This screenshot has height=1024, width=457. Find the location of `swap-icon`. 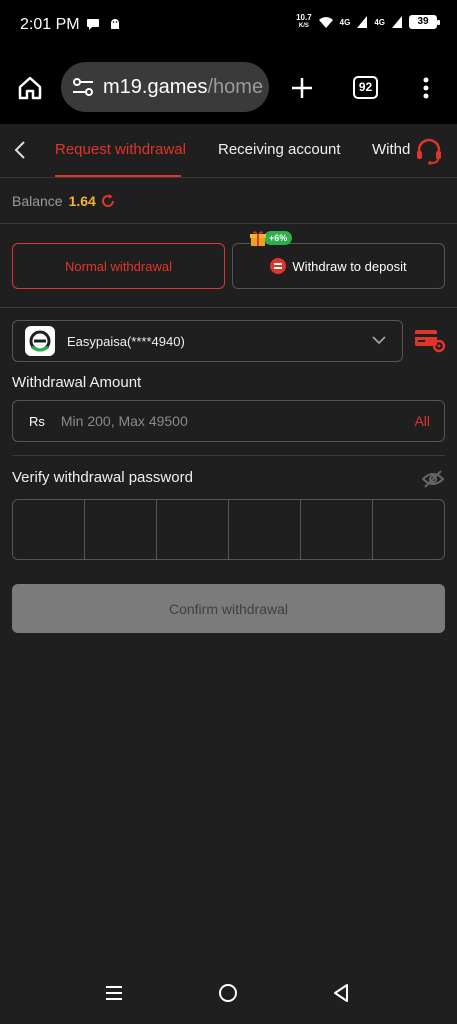

swap-icon is located at coordinates (278, 266).